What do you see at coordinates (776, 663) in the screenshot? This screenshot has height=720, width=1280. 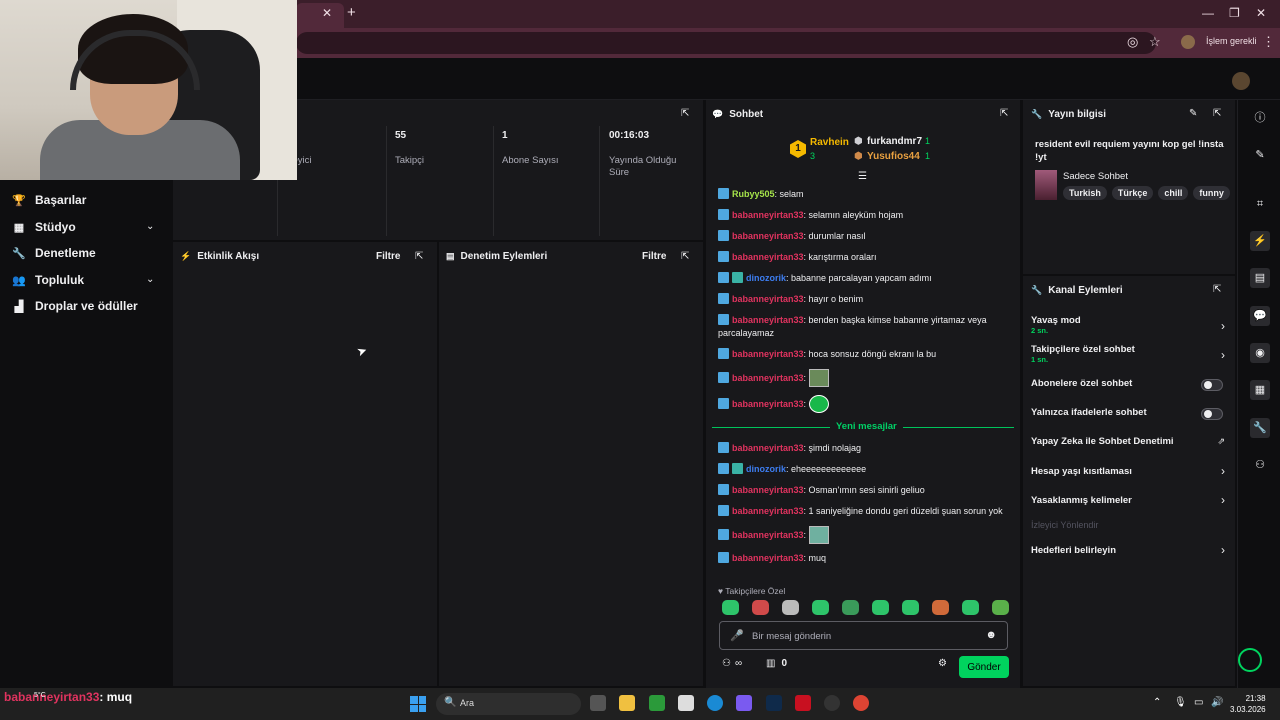 I see `channel-points-group: ▥ 0` at bounding box center [776, 663].